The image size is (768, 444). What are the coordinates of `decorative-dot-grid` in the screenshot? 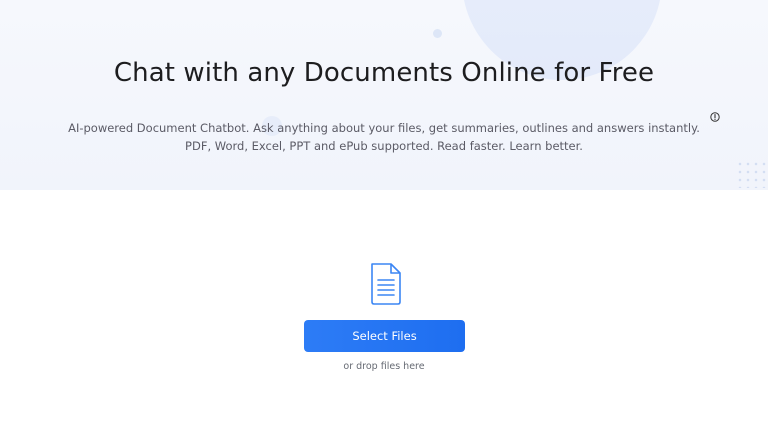 It's located at (751, 174).